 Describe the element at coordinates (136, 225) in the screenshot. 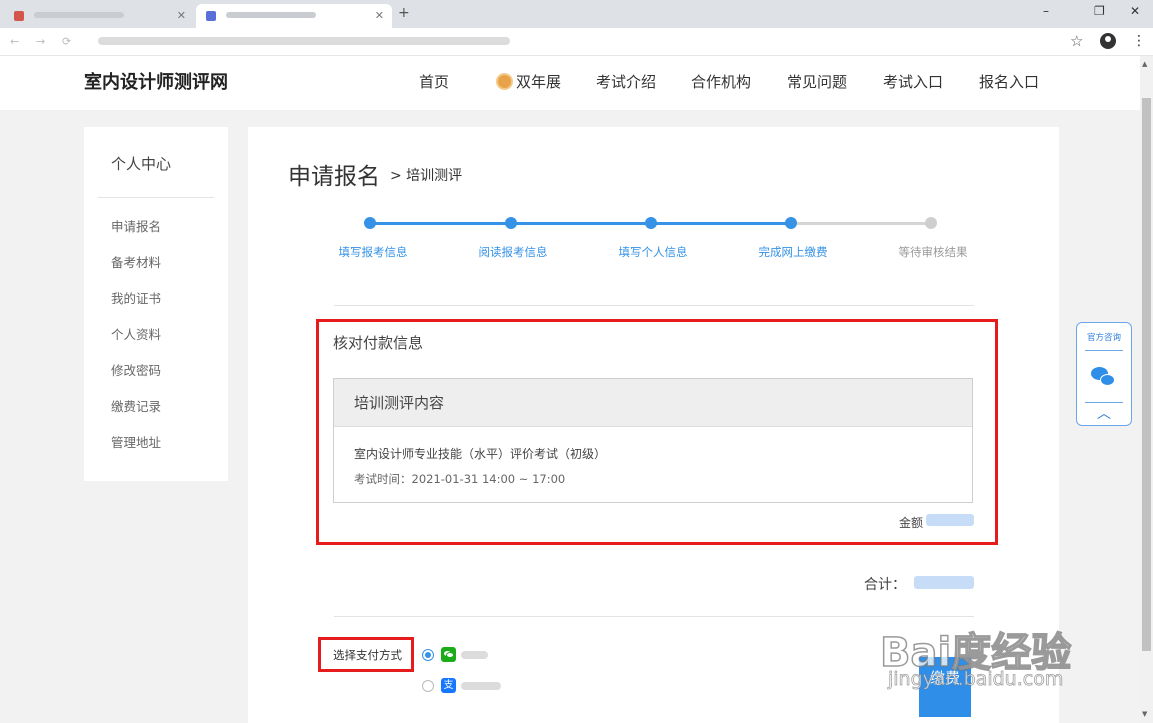

I see `sidebar-item-apply: 申请报名` at that location.